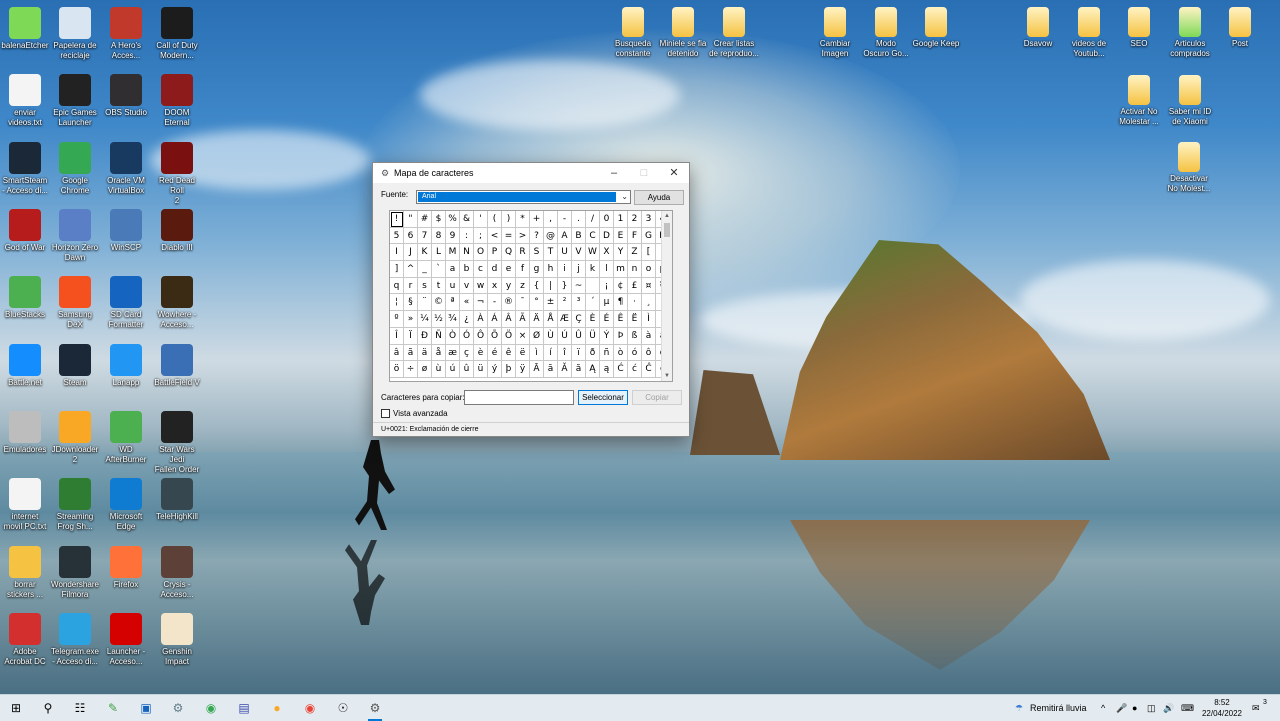 Image resolution: width=1280 pixels, height=721 pixels. What do you see at coordinates (343, 708) in the screenshot?
I see `obs-icon: ☉` at bounding box center [343, 708].